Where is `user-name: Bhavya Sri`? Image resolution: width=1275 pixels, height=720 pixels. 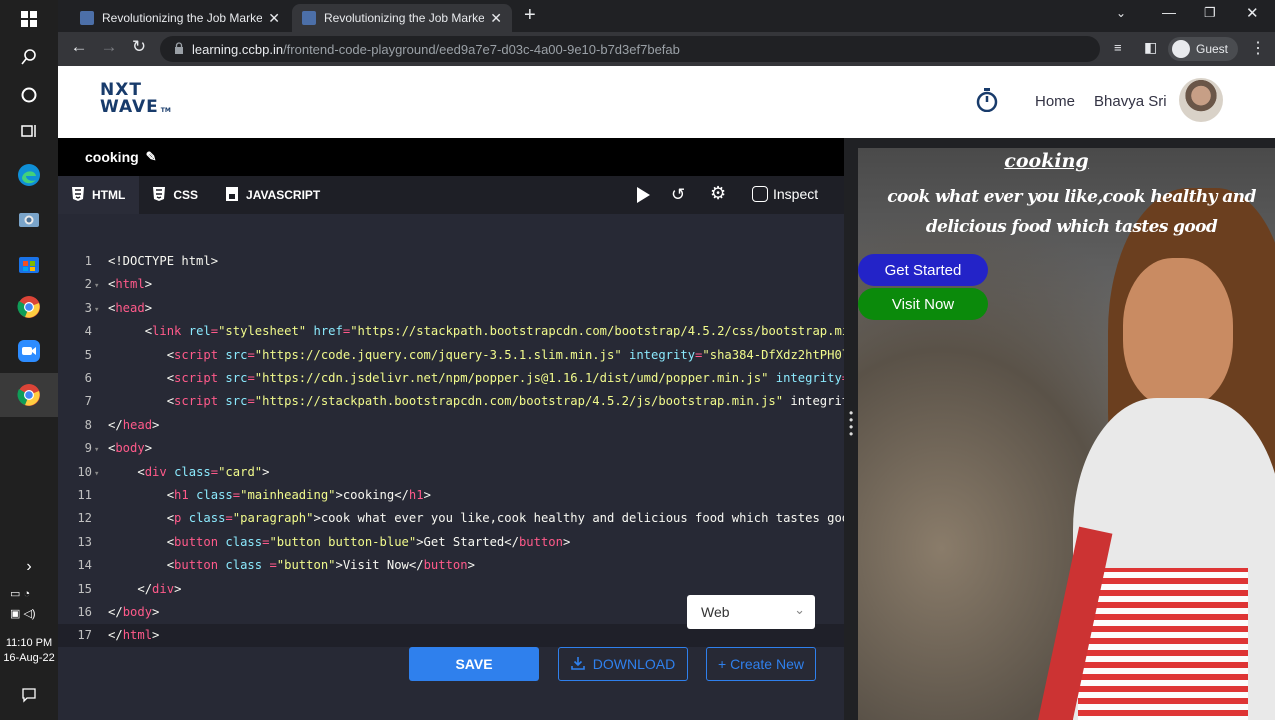 user-name: Bhavya Sri is located at coordinates (1130, 101).